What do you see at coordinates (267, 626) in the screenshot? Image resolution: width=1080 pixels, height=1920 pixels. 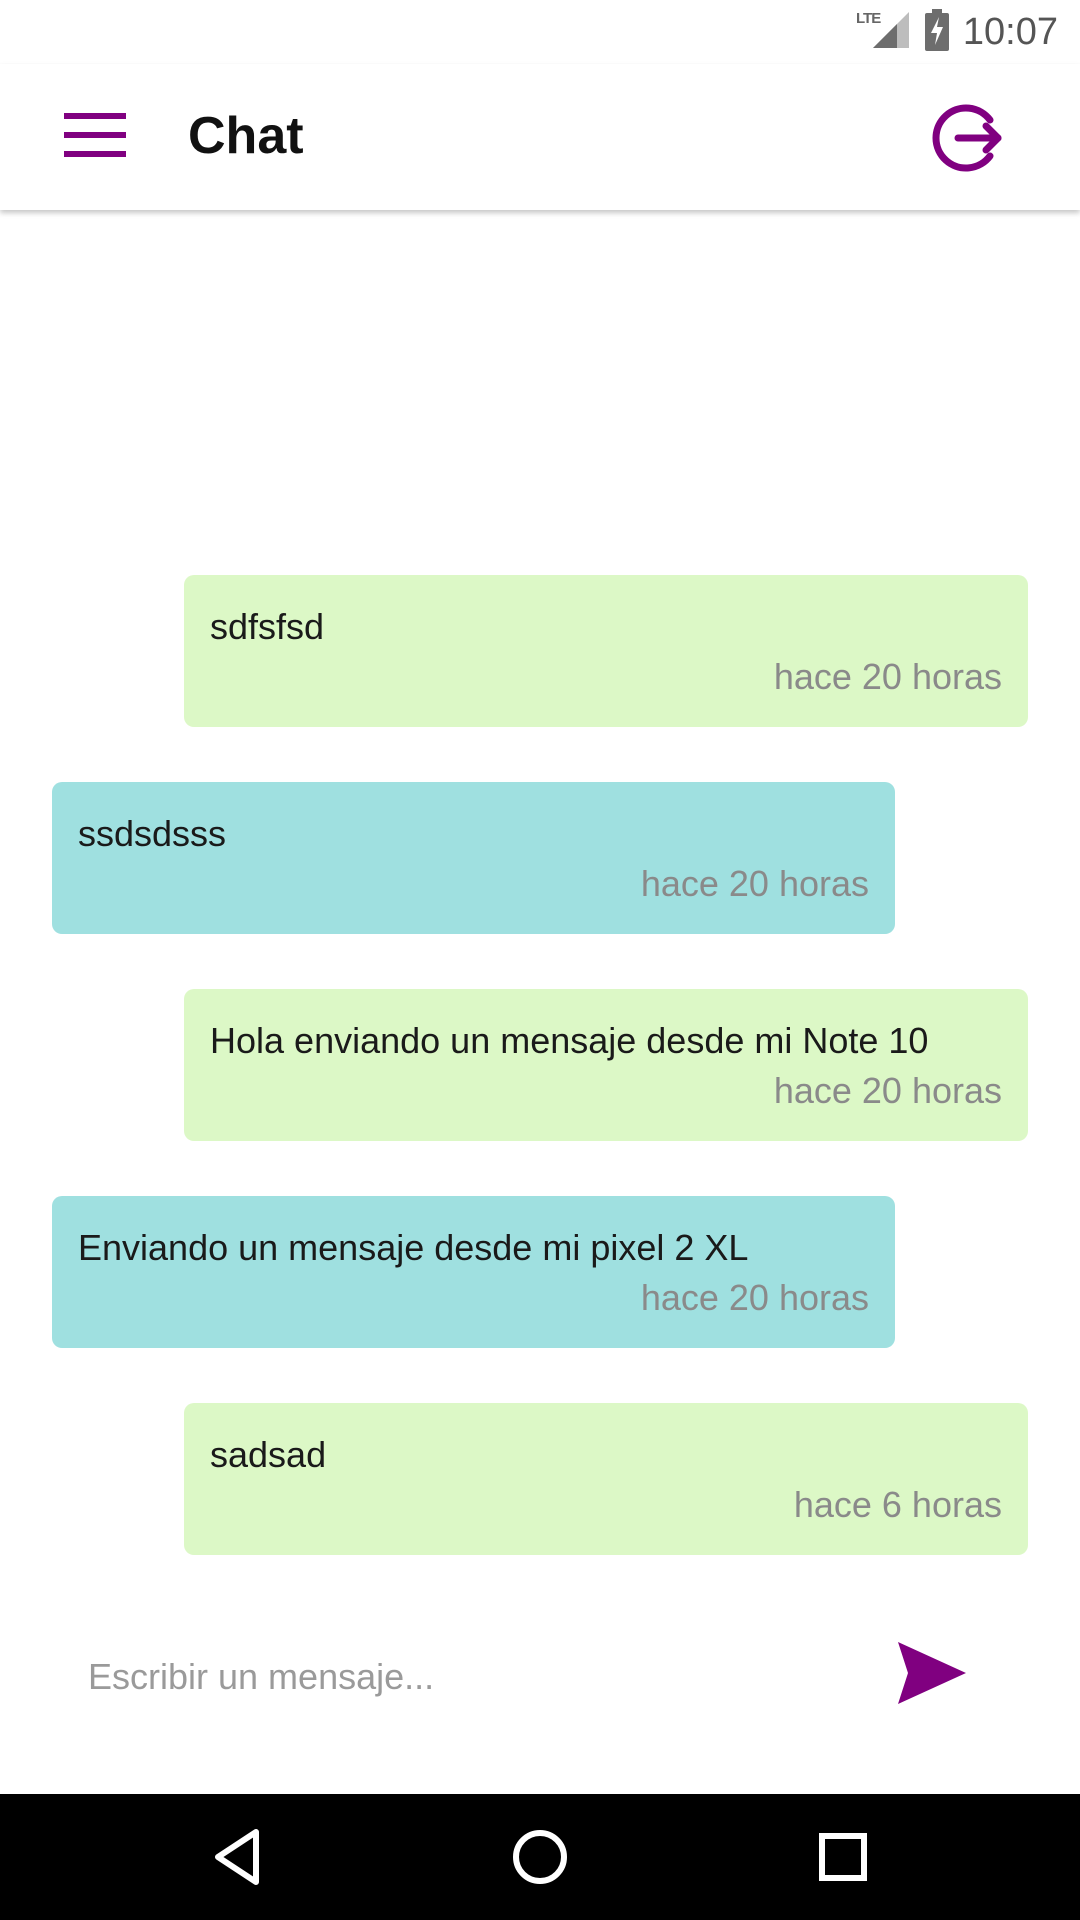 I see `message-text: sdfsfsd` at bounding box center [267, 626].